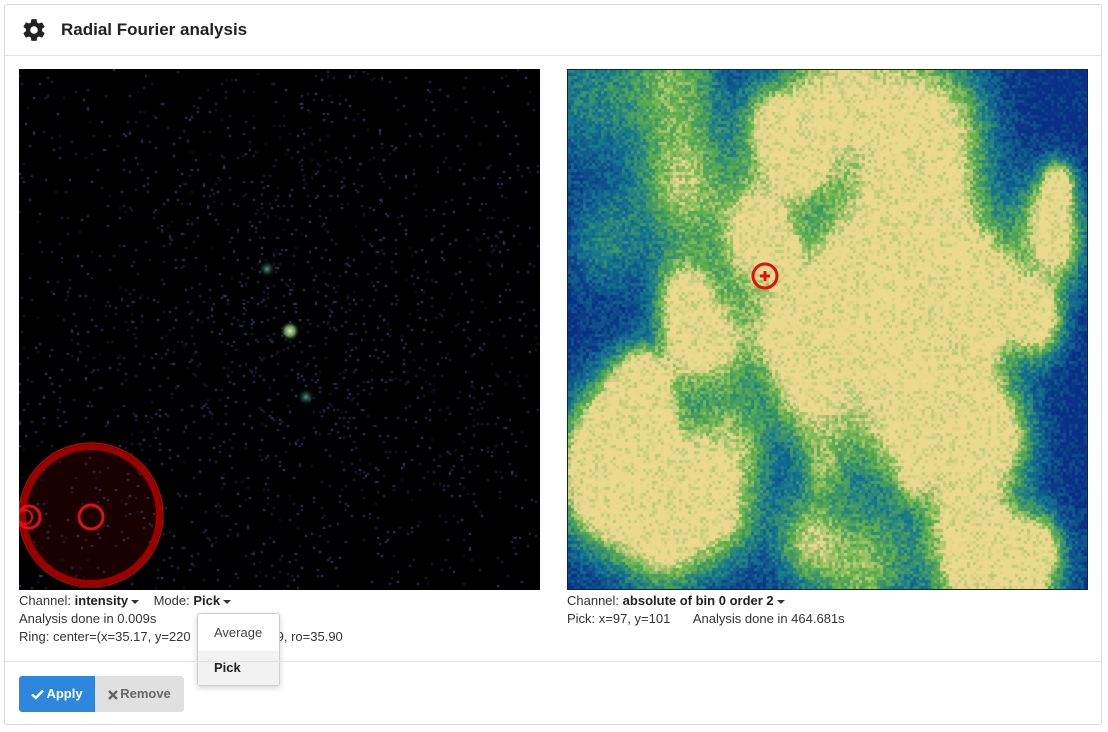 The width and height of the screenshot is (1108, 732). Describe the element at coordinates (113, 694) in the screenshot. I see `close-icon` at that location.